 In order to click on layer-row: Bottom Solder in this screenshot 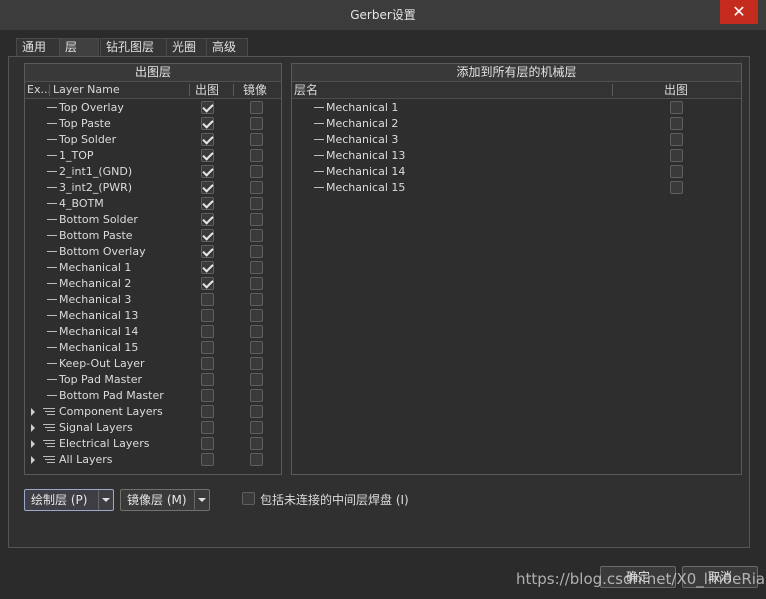, I will do `click(153, 220)`.